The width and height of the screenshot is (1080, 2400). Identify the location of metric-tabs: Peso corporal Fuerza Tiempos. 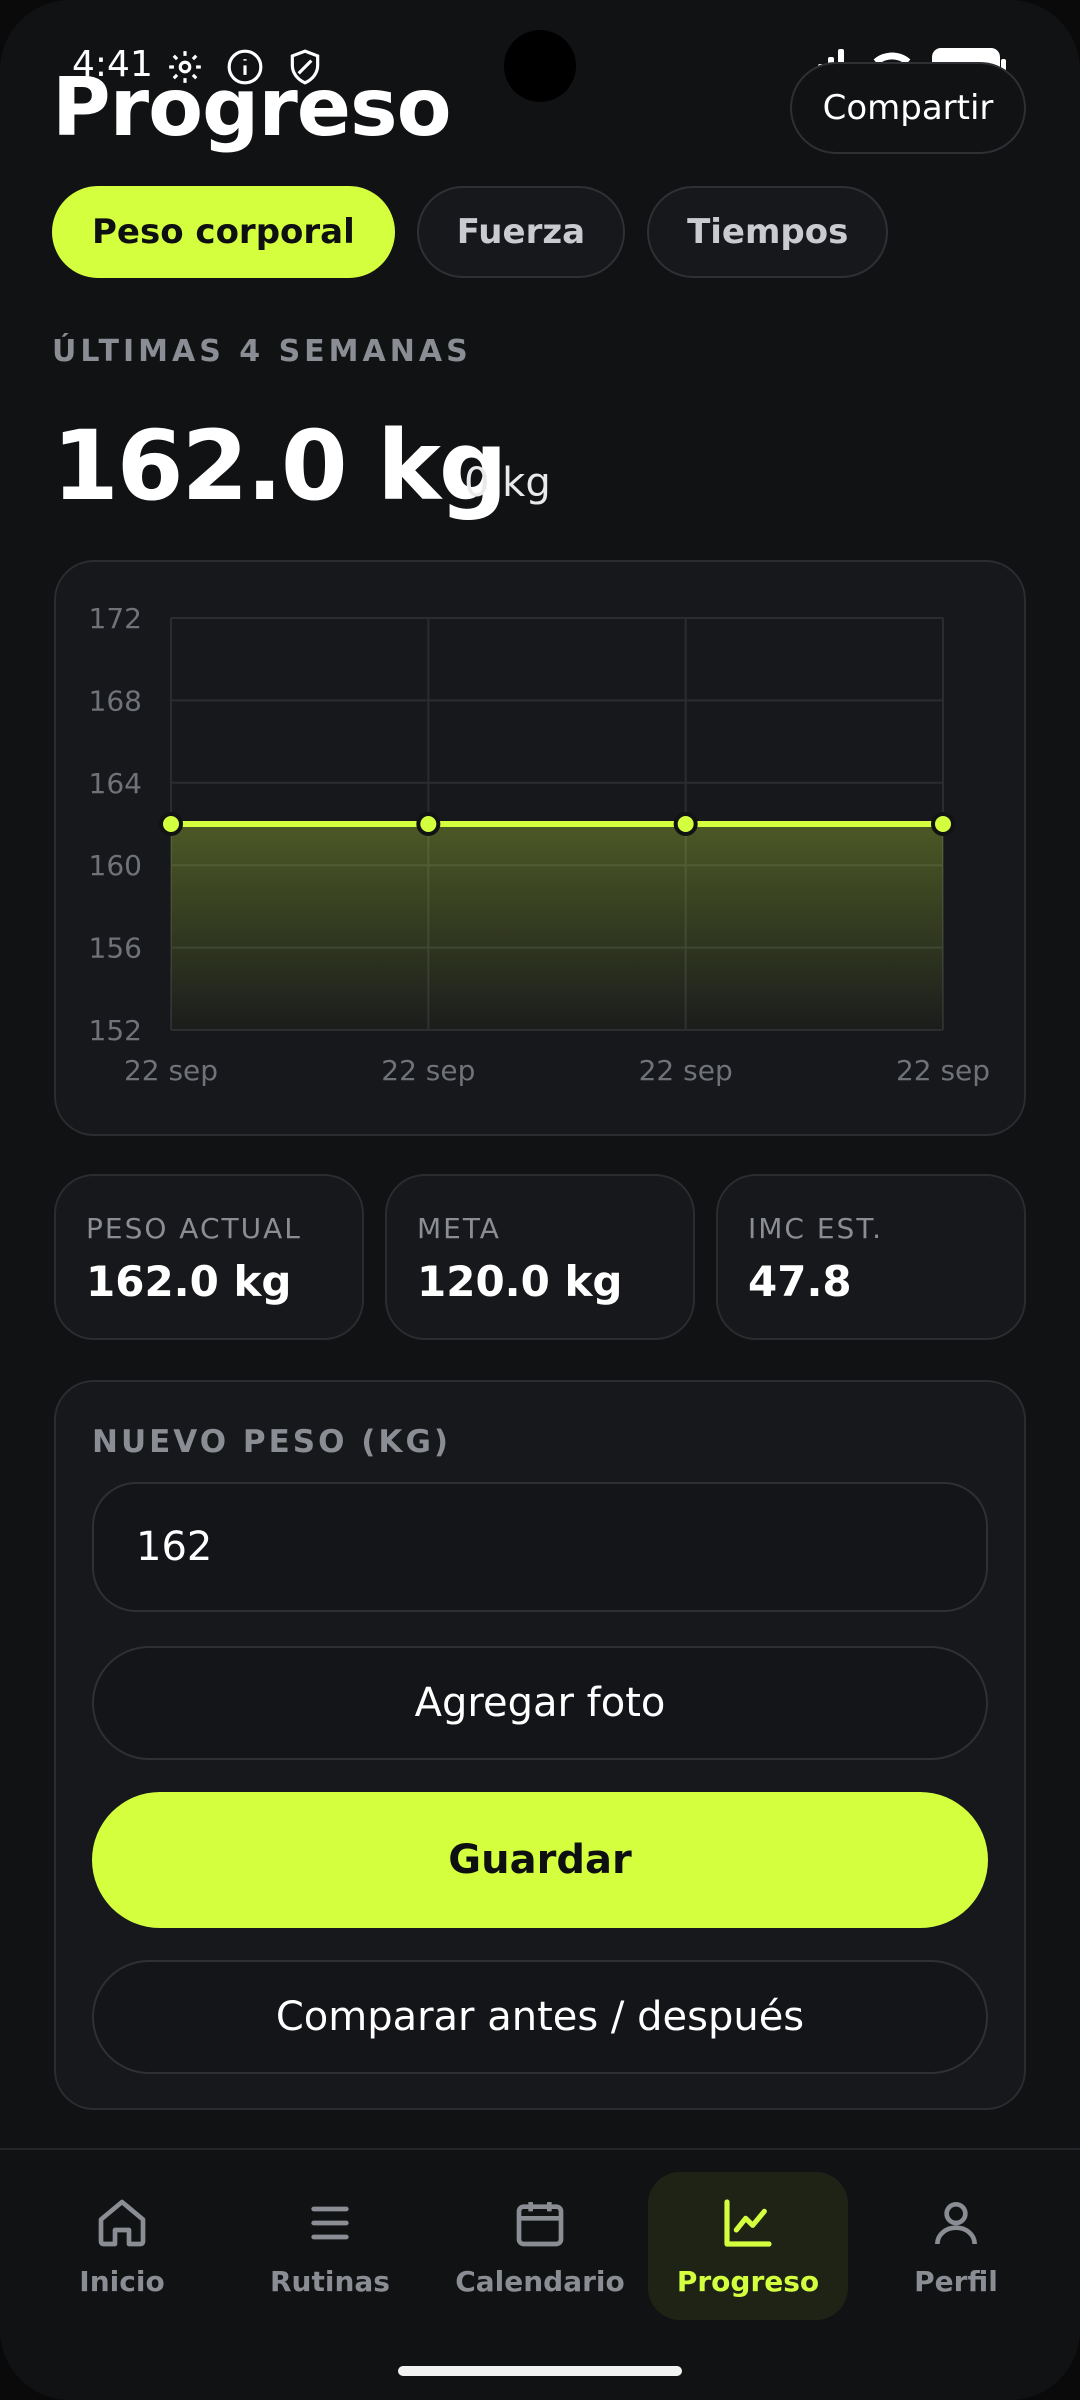
(470, 232).